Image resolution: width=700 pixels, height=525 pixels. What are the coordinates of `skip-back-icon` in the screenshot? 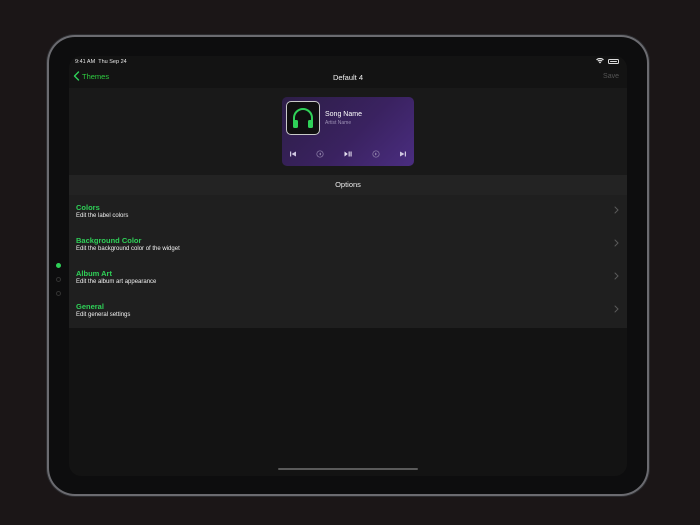 It's located at (293, 154).